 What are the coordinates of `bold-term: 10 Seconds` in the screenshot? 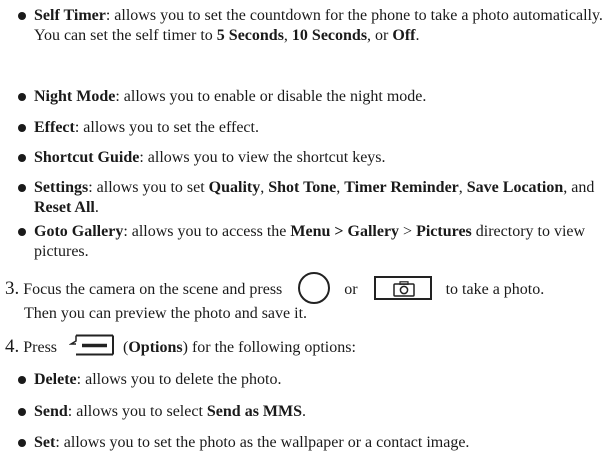 It's located at (329, 35).